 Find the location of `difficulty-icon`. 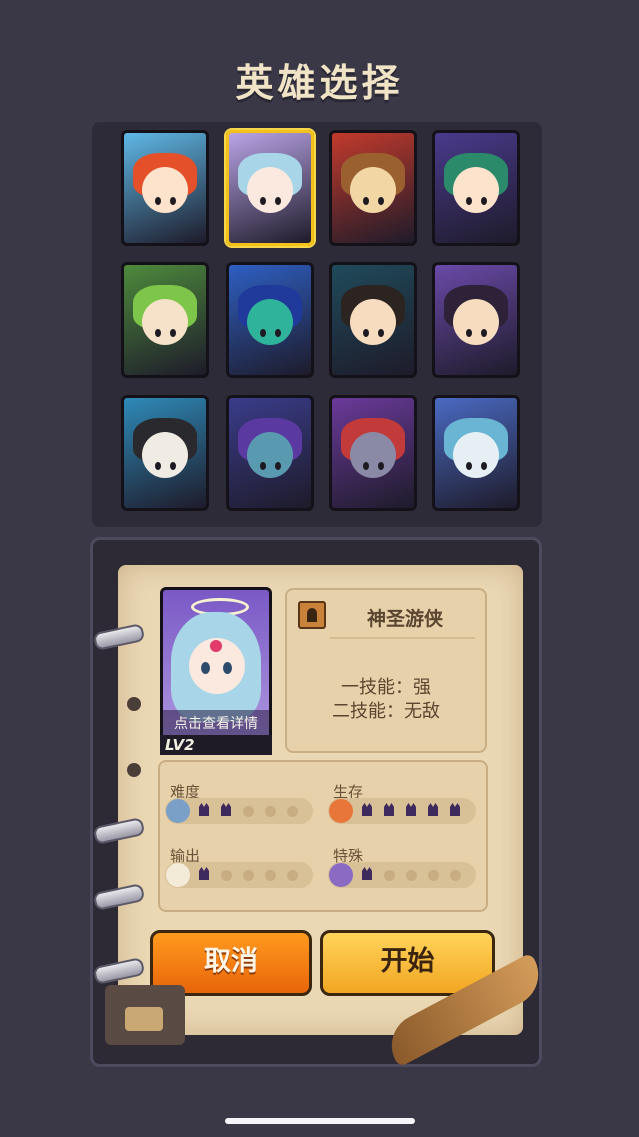

difficulty-icon is located at coordinates (178, 811).